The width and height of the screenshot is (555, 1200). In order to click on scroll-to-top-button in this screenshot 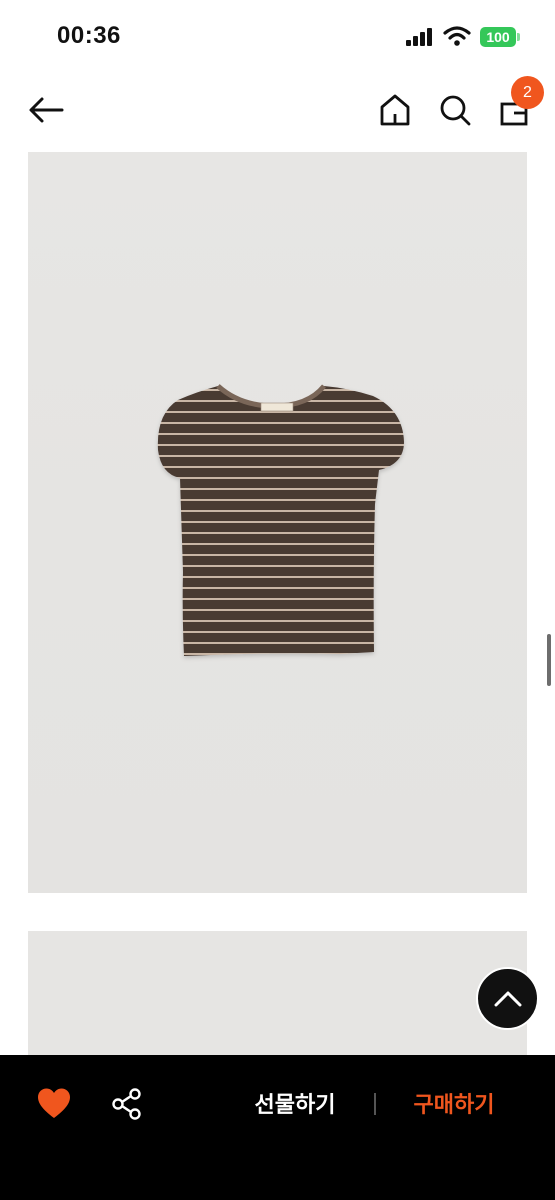, I will do `click(507, 998)`.